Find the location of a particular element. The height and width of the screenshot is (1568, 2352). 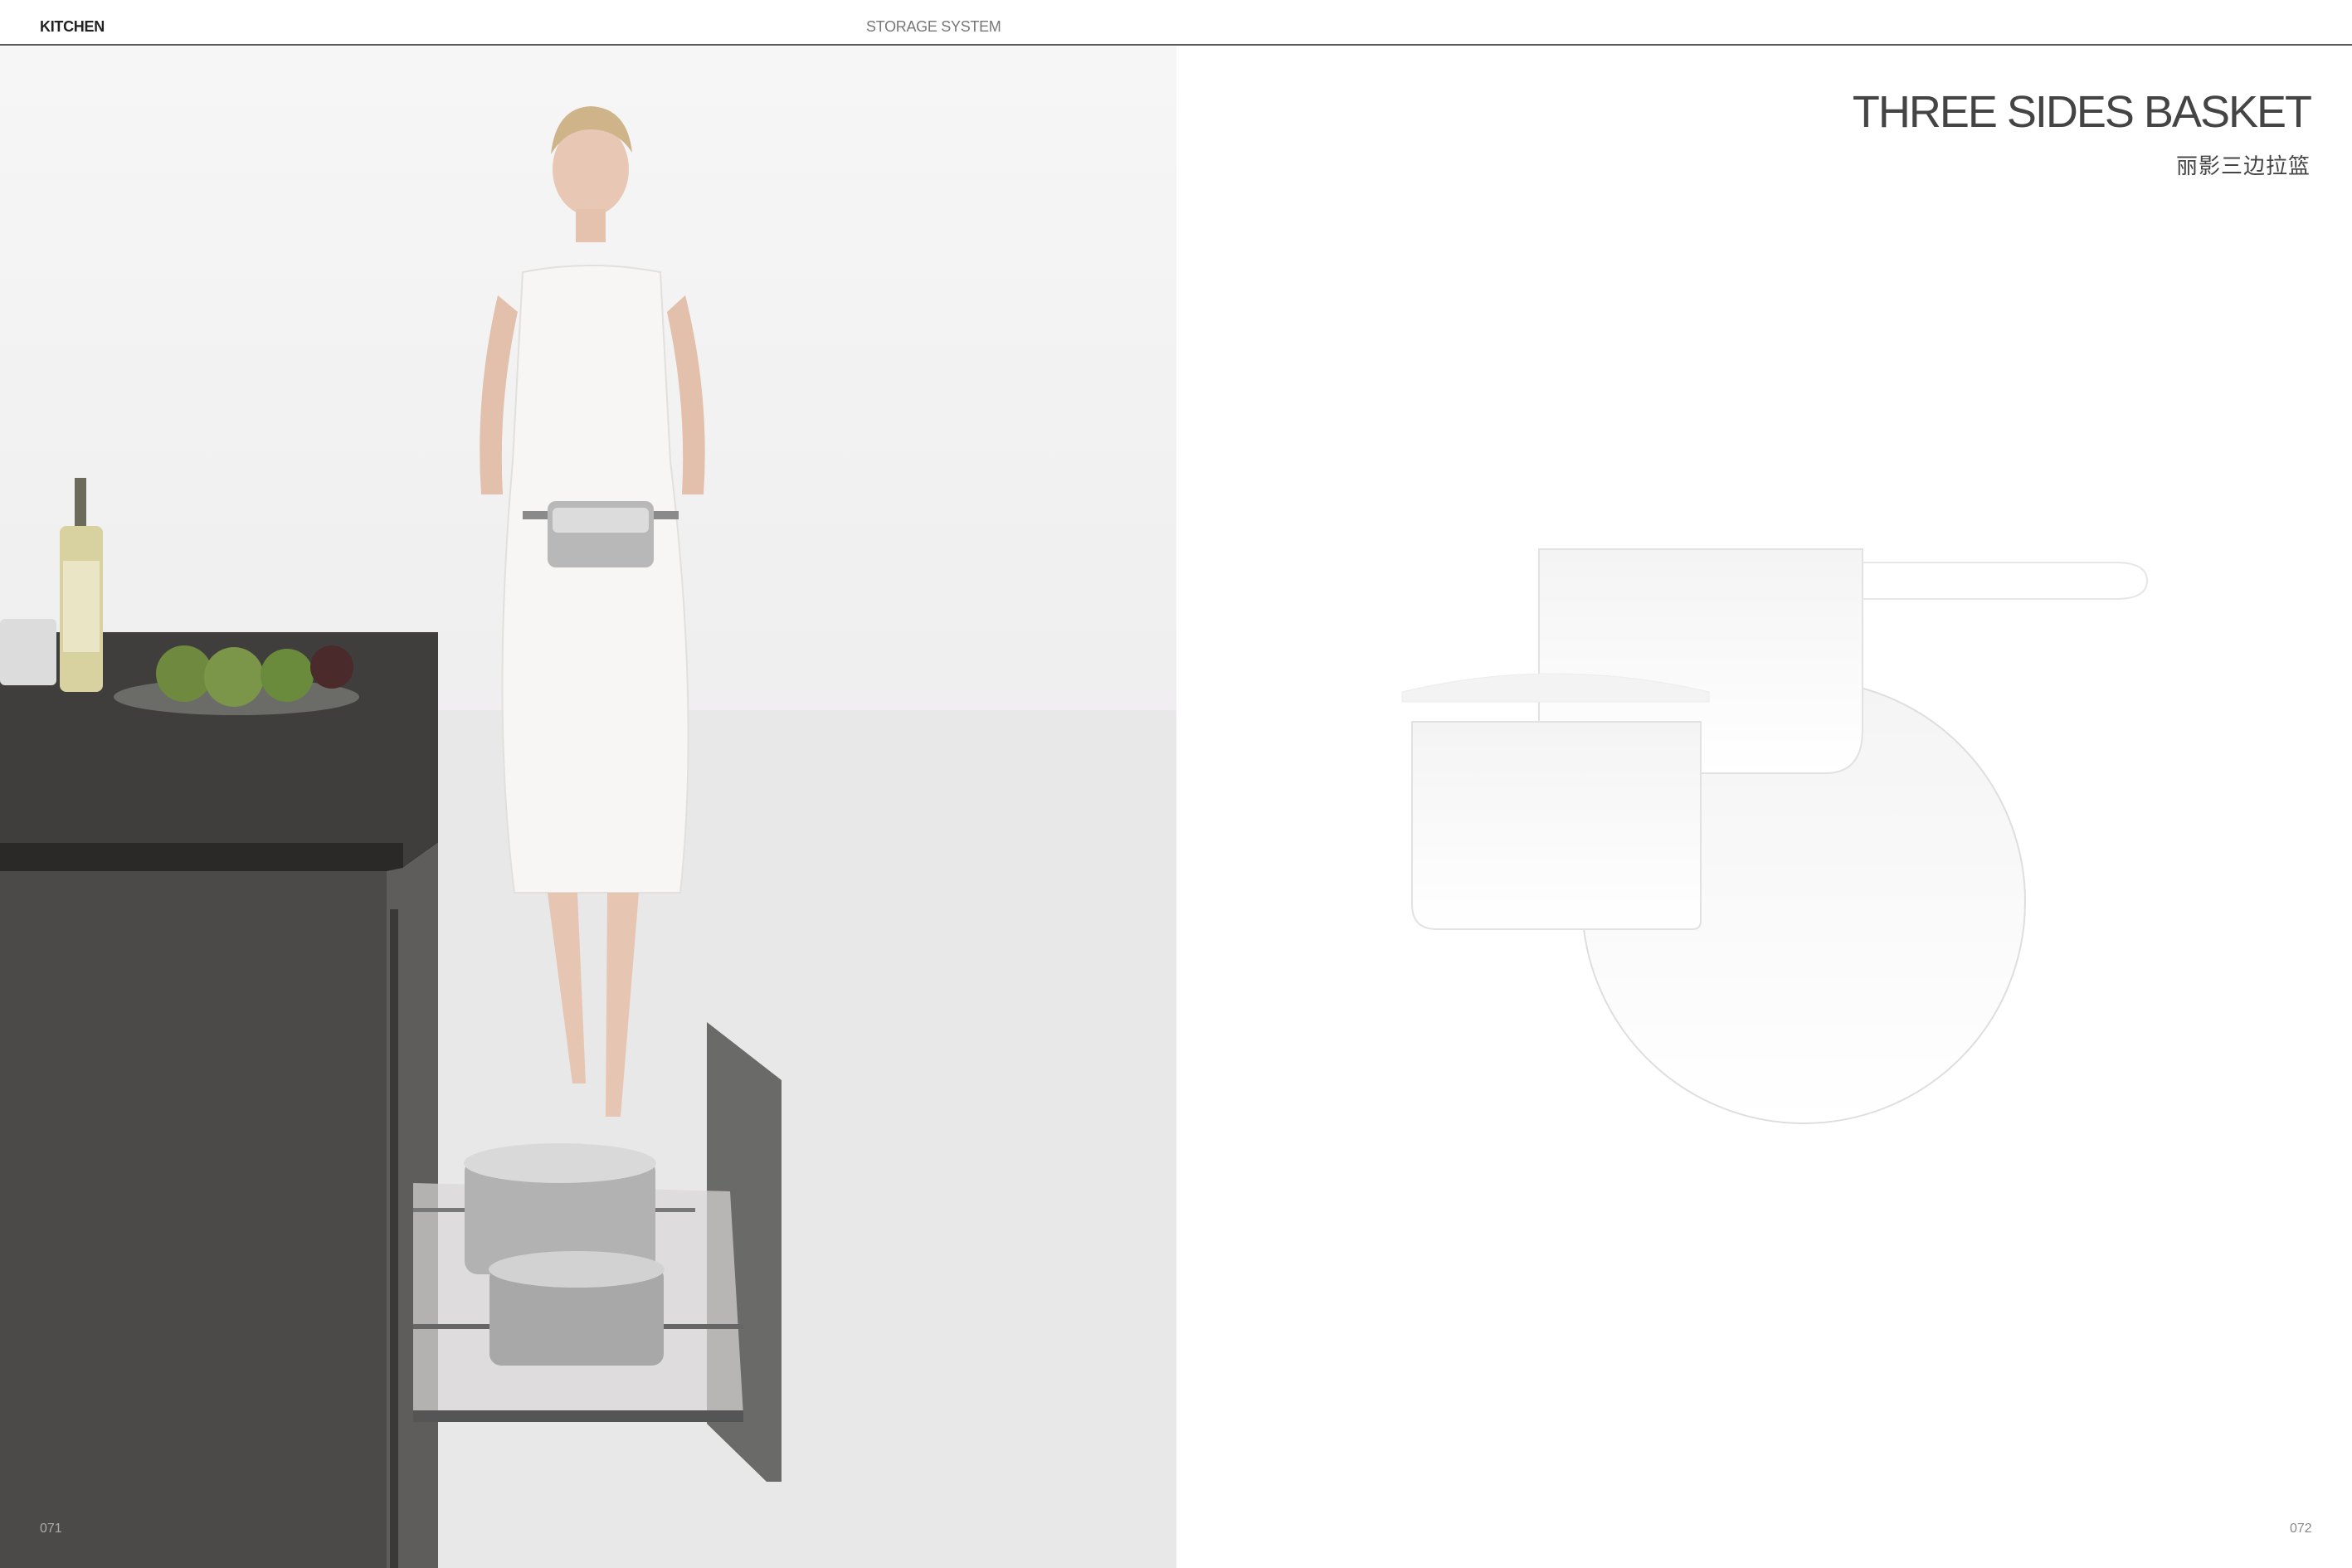

section-label: KITCHEN is located at coordinates (72, 26).